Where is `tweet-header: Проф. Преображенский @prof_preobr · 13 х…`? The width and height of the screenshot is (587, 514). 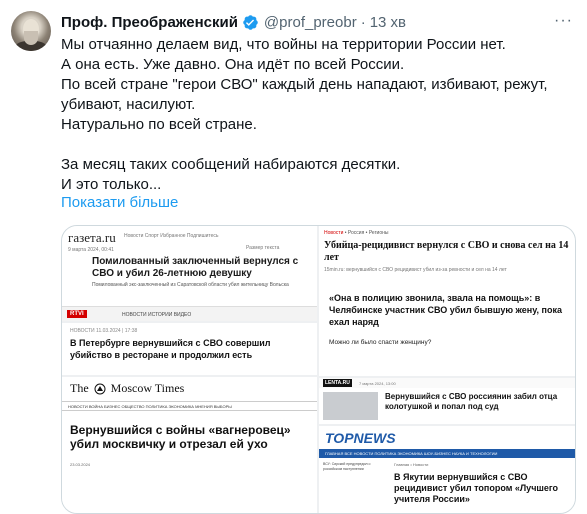 tweet-header: Проф. Преображенский @prof_preobr · 13 х… is located at coordinates (233, 22).